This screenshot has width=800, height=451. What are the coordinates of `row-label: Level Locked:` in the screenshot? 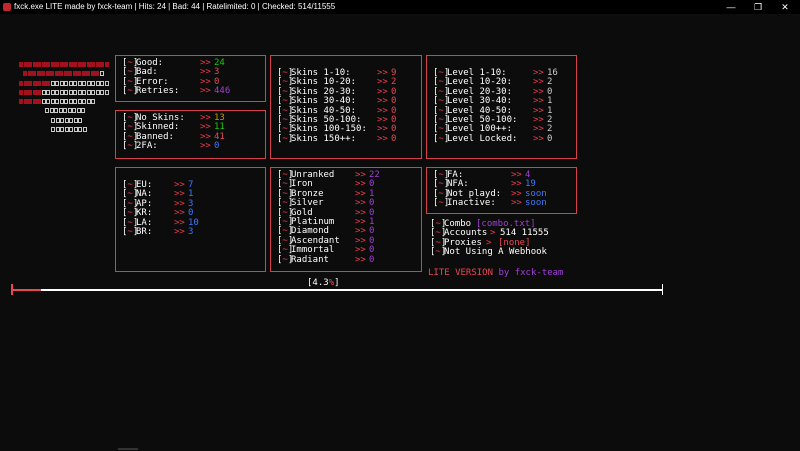 It's located at (482, 138).